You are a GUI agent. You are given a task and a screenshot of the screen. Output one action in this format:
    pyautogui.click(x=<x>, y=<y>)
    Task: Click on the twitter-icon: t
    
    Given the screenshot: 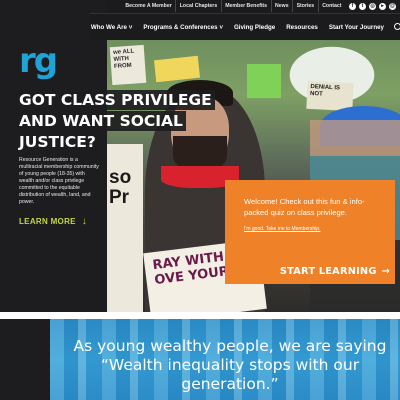 What is the action you would take?
    pyautogui.click(x=362, y=6)
    